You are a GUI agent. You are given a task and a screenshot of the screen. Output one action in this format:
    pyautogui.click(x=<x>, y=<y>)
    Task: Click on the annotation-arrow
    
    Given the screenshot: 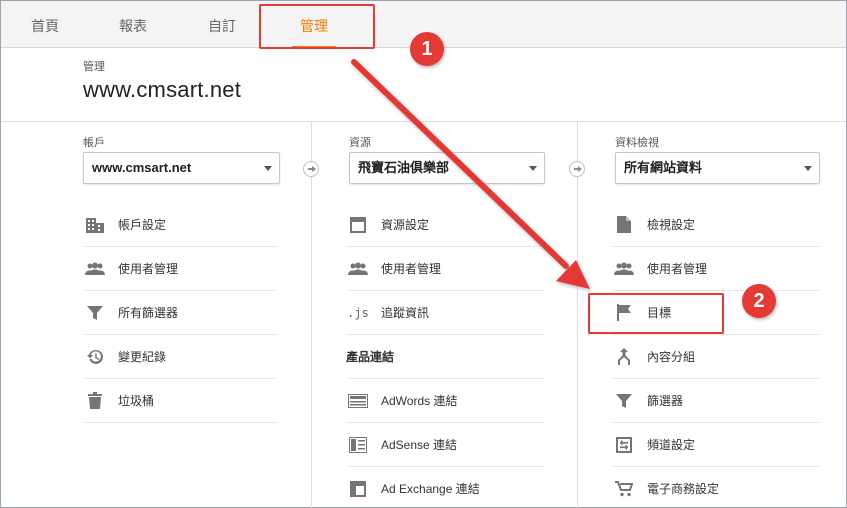 What is the action you would take?
    pyautogui.click(x=470, y=174)
    